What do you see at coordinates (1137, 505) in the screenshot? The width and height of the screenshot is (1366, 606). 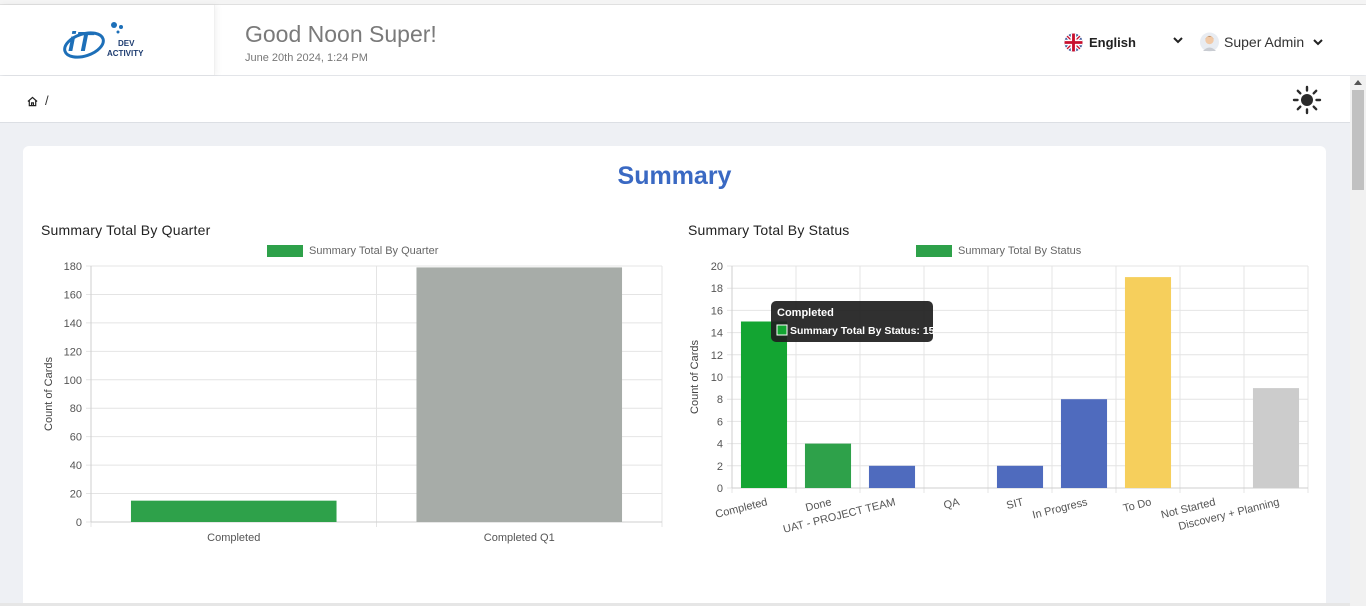 I see `x-tick-label: To Do` at bounding box center [1137, 505].